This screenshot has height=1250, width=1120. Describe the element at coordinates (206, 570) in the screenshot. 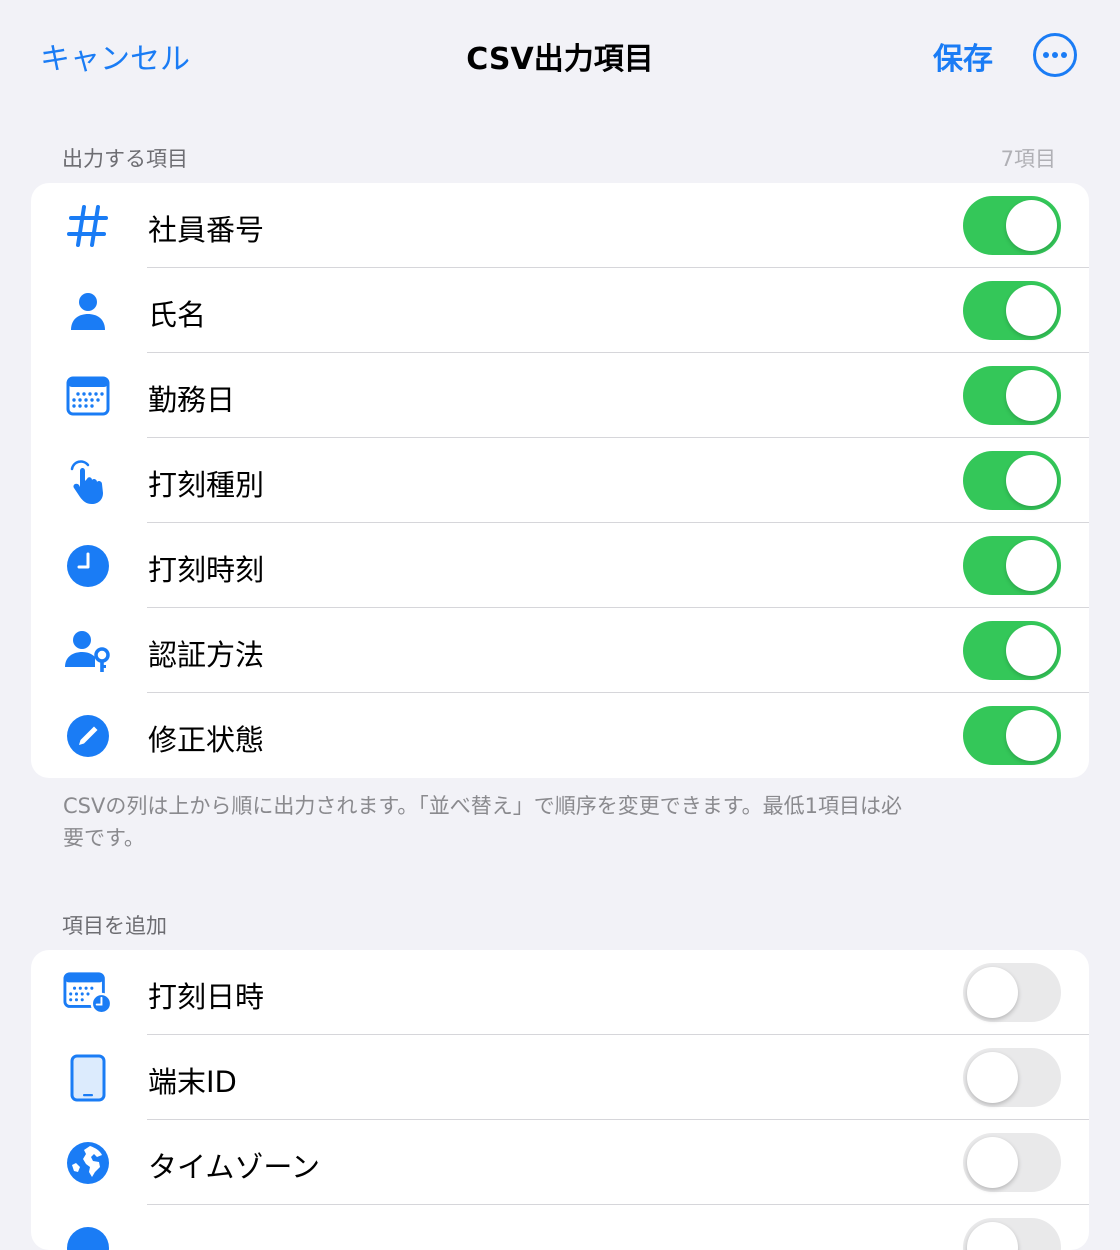

I see `row-label: 打刻時刻` at that location.